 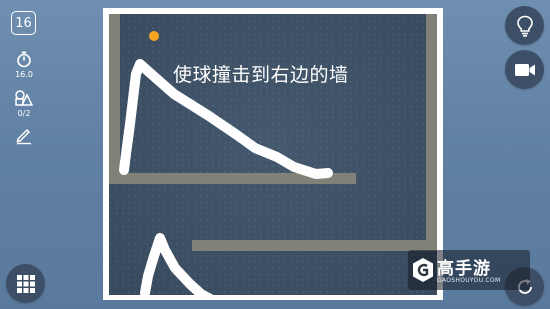 I want to click on timer-stat: 16.0, so click(x=24, y=65).